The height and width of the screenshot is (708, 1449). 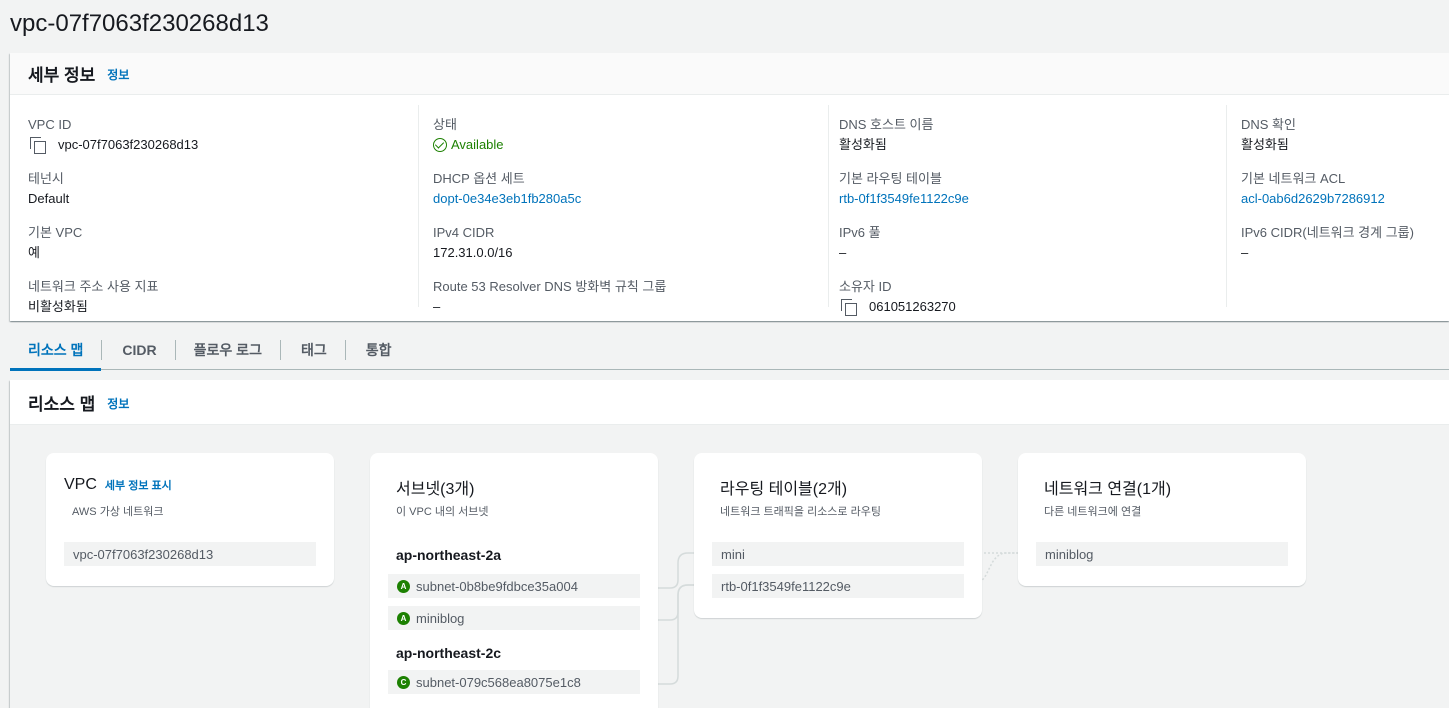 I want to click on ipv6-cidr-value: –, so click(x=1245, y=252).